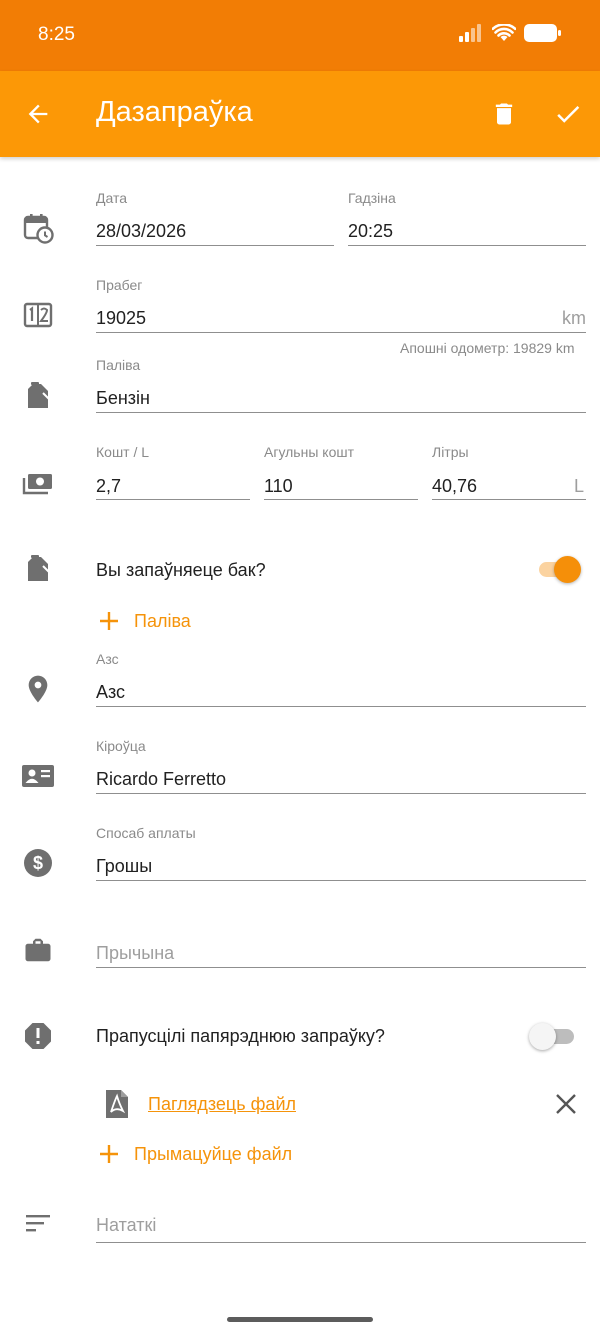 The width and height of the screenshot is (600, 1336). What do you see at coordinates (215, 245) in the screenshot?
I see `date-underline` at bounding box center [215, 245].